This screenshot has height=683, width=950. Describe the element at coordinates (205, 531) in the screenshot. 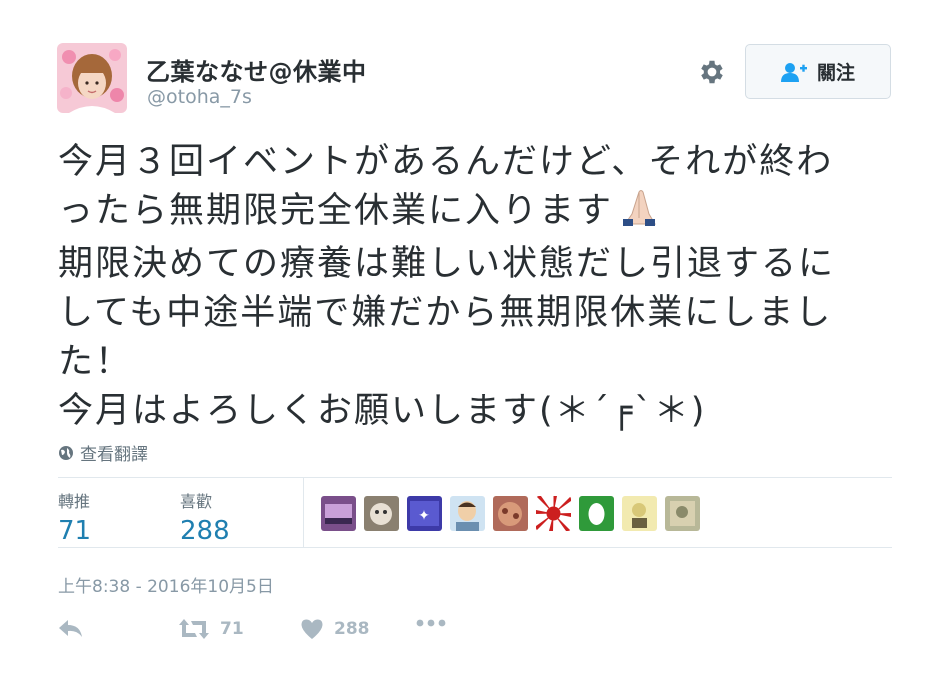

I see `like-stat-count: 288` at that location.